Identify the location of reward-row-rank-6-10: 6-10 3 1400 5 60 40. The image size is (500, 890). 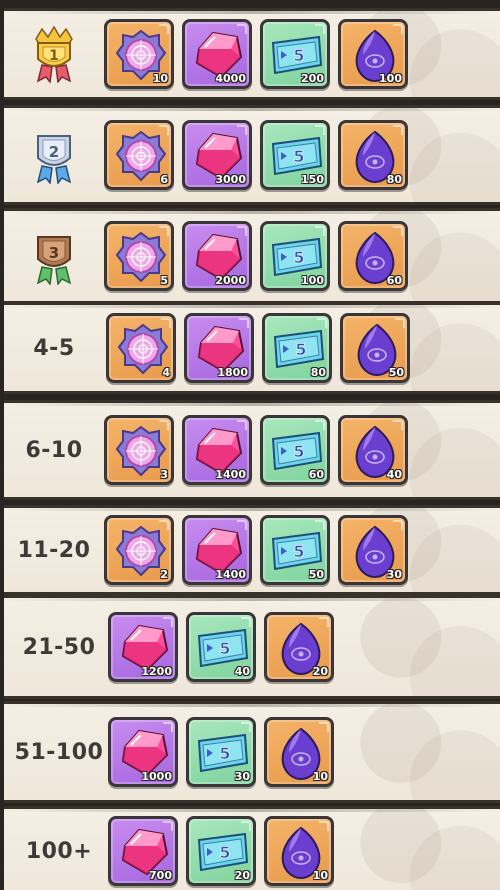
(252, 450).